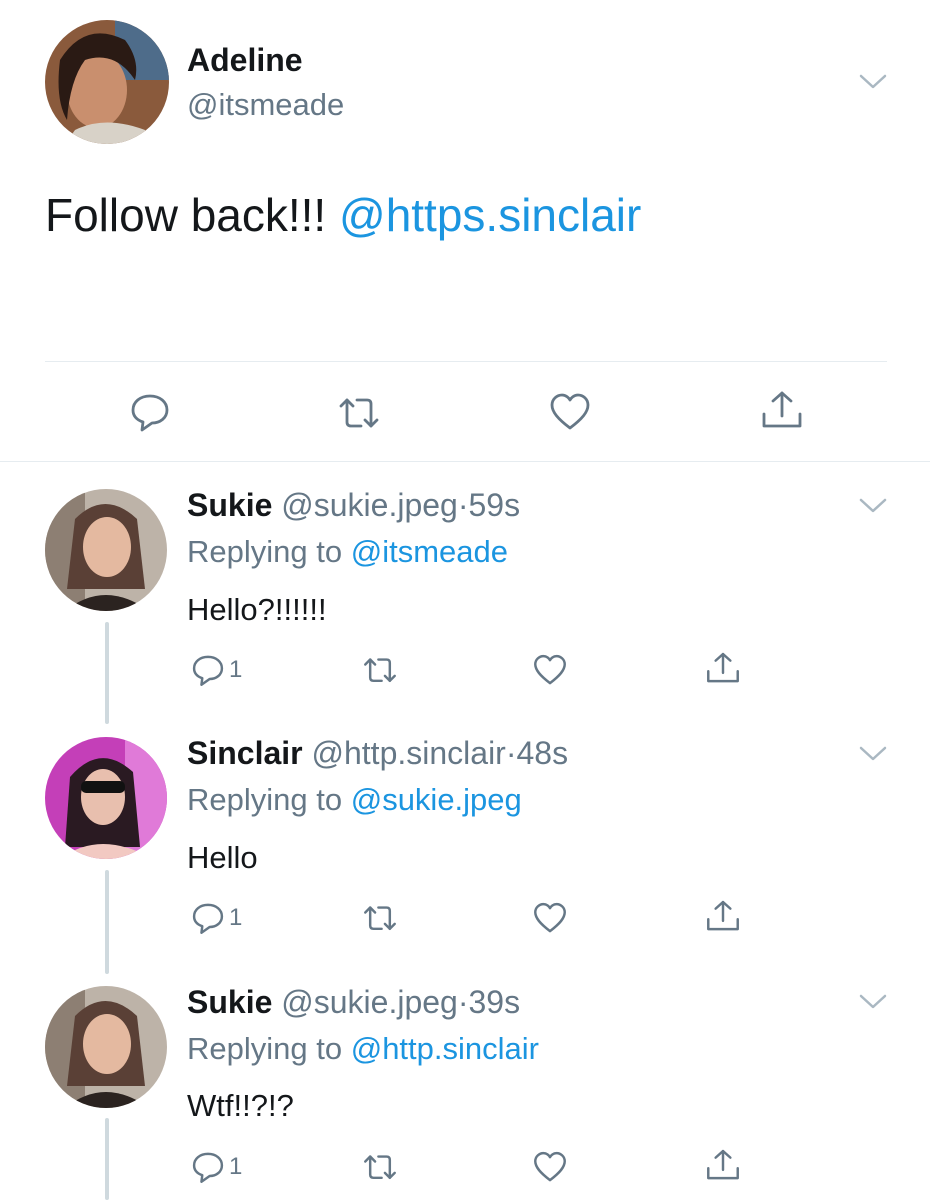 The height and width of the screenshot is (1200, 930). What do you see at coordinates (490, 215) in the screenshot?
I see `mention-link: @https.sinclair` at bounding box center [490, 215].